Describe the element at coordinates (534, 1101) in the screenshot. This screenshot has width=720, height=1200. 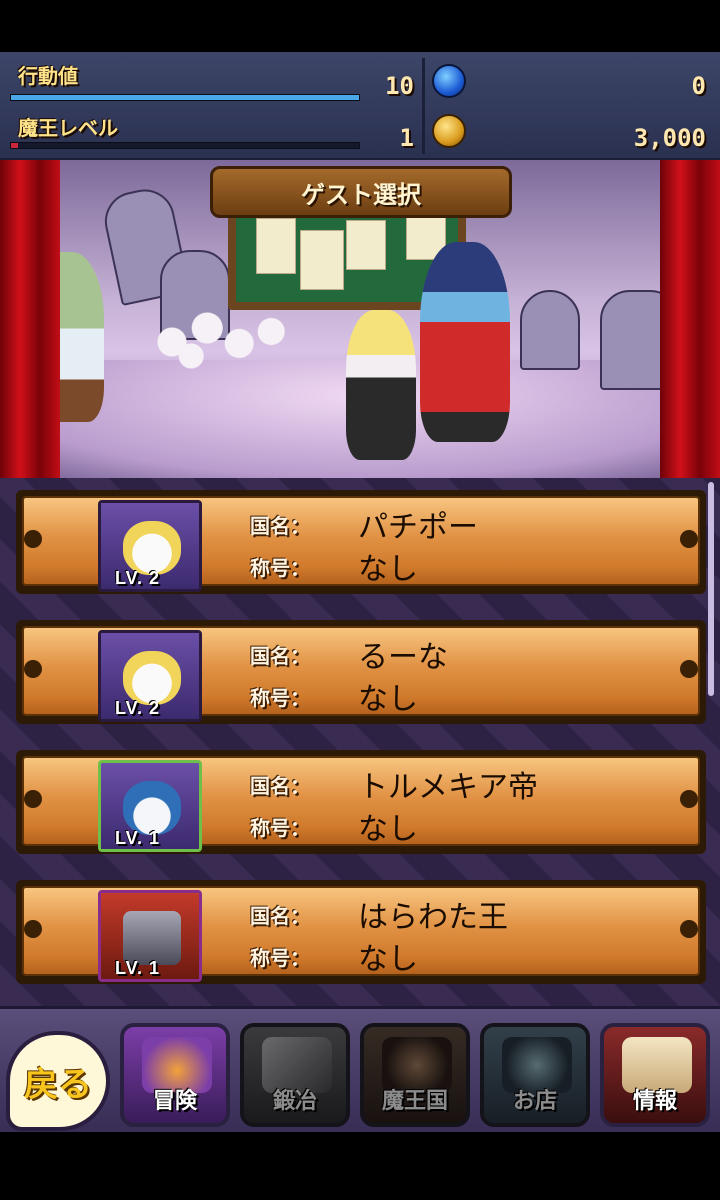
I see `nav-shop-label: お店` at that location.